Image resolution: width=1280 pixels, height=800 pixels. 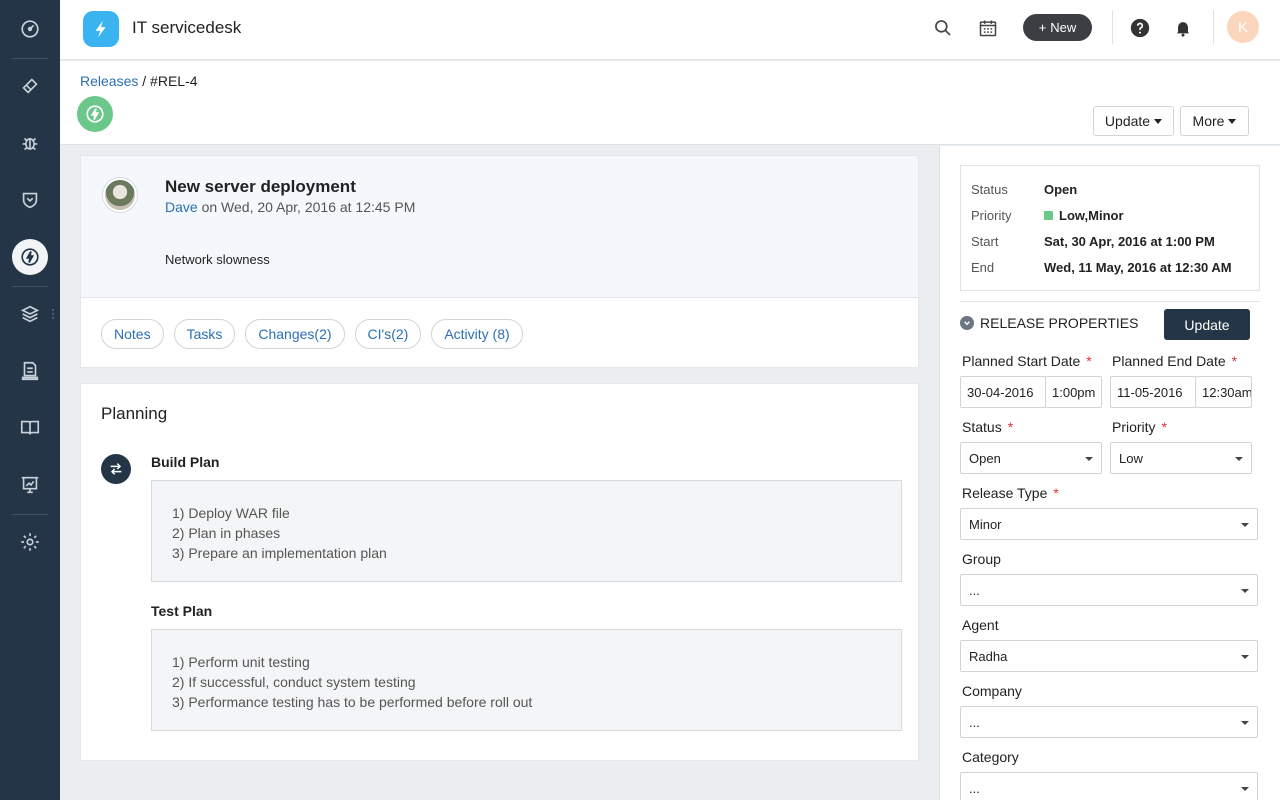 What do you see at coordinates (1031, 458) in the screenshot?
I see `status-select: Open` at bounding box center [1031, 458].